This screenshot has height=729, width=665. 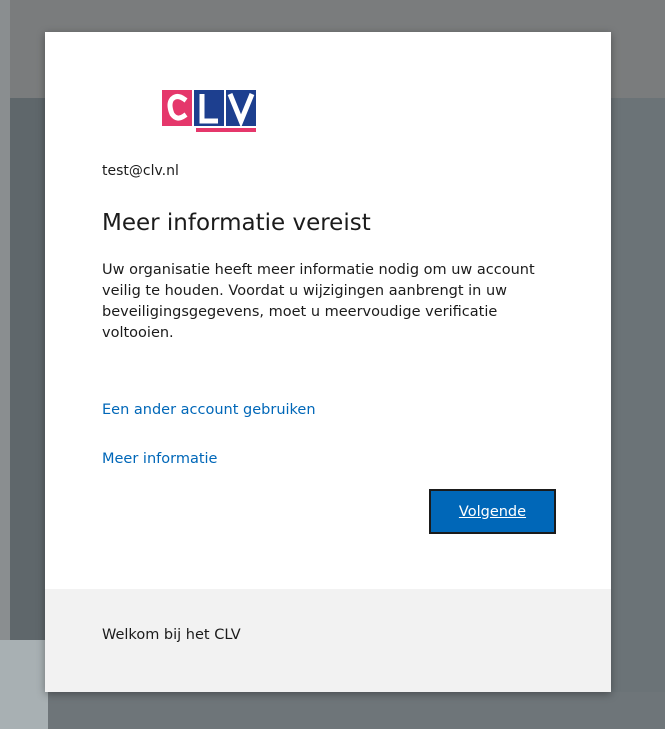 What do you see at coordinates (171, 635) in the screenshot?
I see `footer-text: Welkom bij het CLV` at bounding box center [171, 635].